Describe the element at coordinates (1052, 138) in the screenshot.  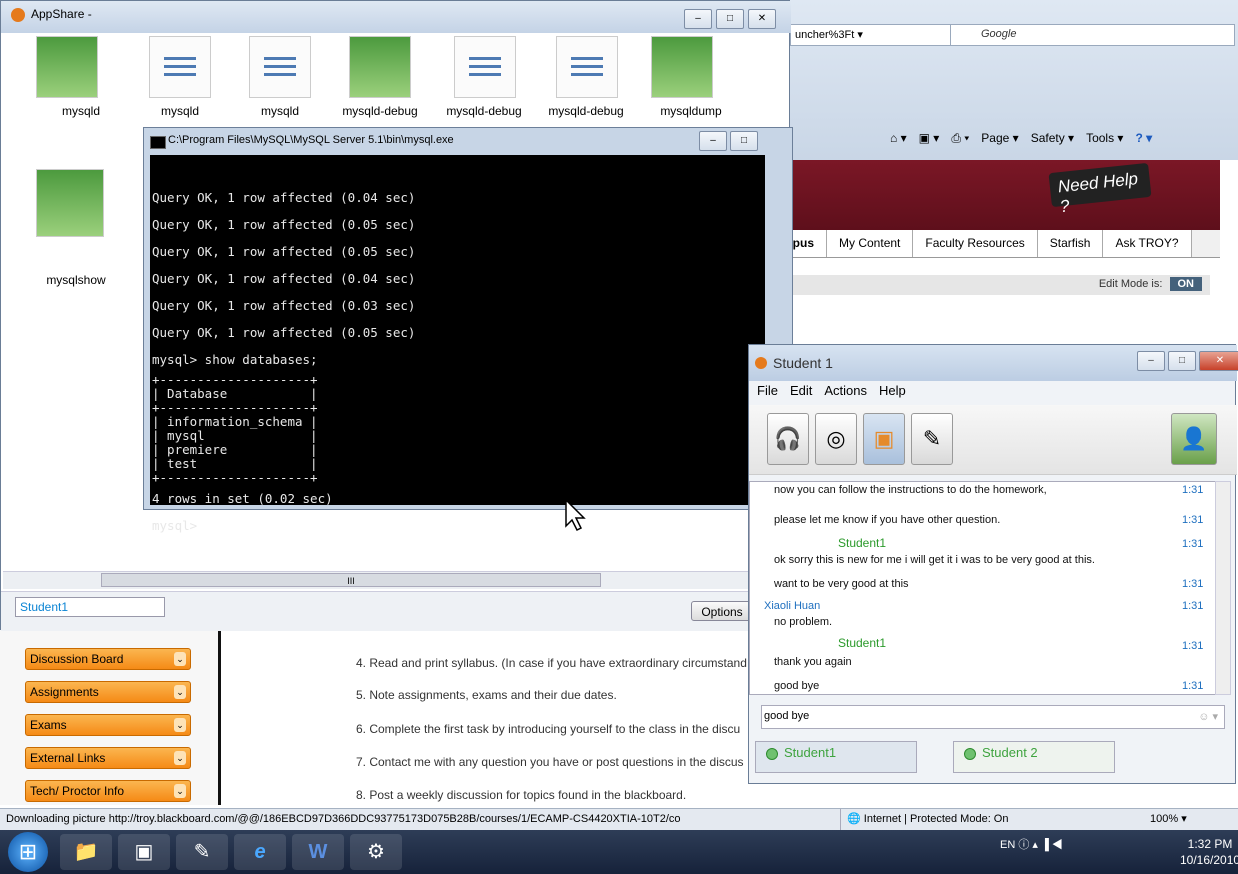
I see `safety-menu: Safety ▾` at that location.